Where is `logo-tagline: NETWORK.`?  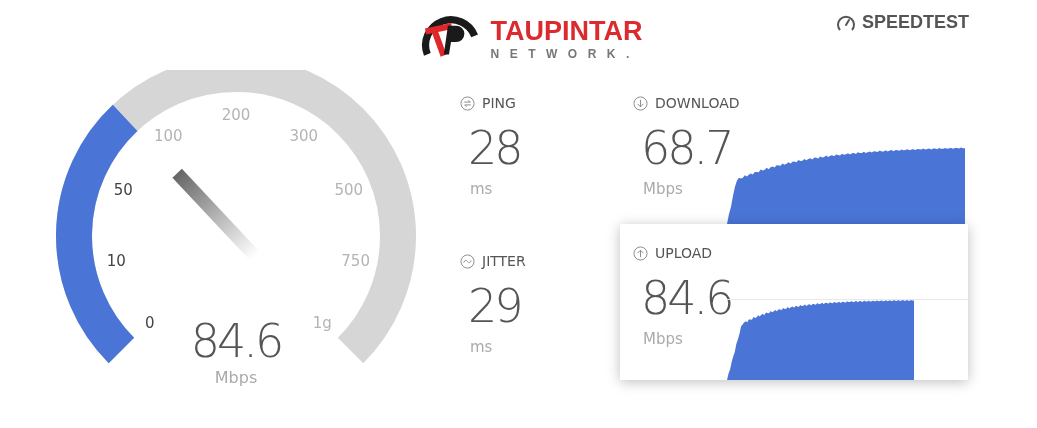
logo-tagline: NETWORK. is located at coordinates (565, 54).